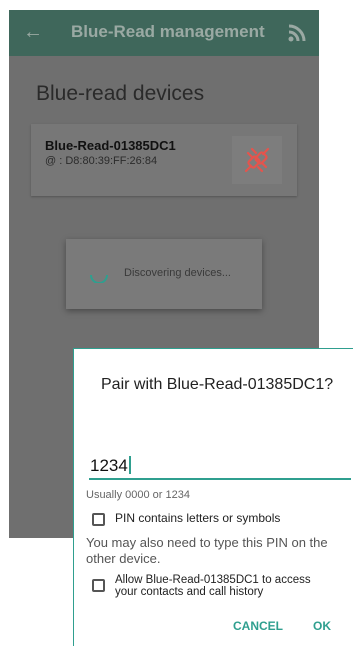  I want to click on spinner-icon, so click(99, 278).